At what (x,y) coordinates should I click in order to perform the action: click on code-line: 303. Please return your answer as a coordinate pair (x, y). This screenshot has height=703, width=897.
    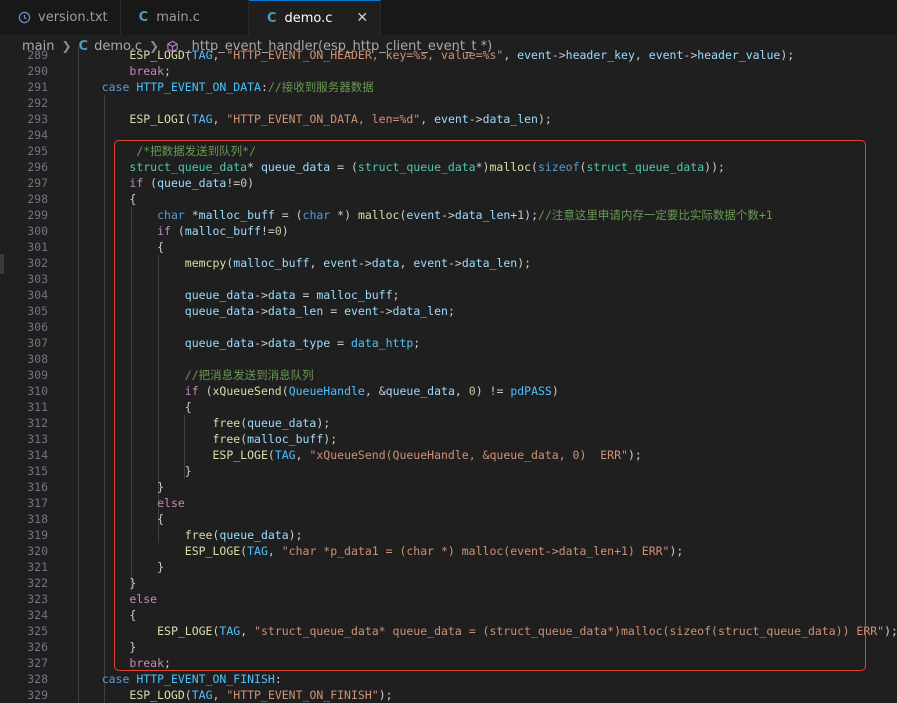
    Looking at the image, I should click on (448, 279).